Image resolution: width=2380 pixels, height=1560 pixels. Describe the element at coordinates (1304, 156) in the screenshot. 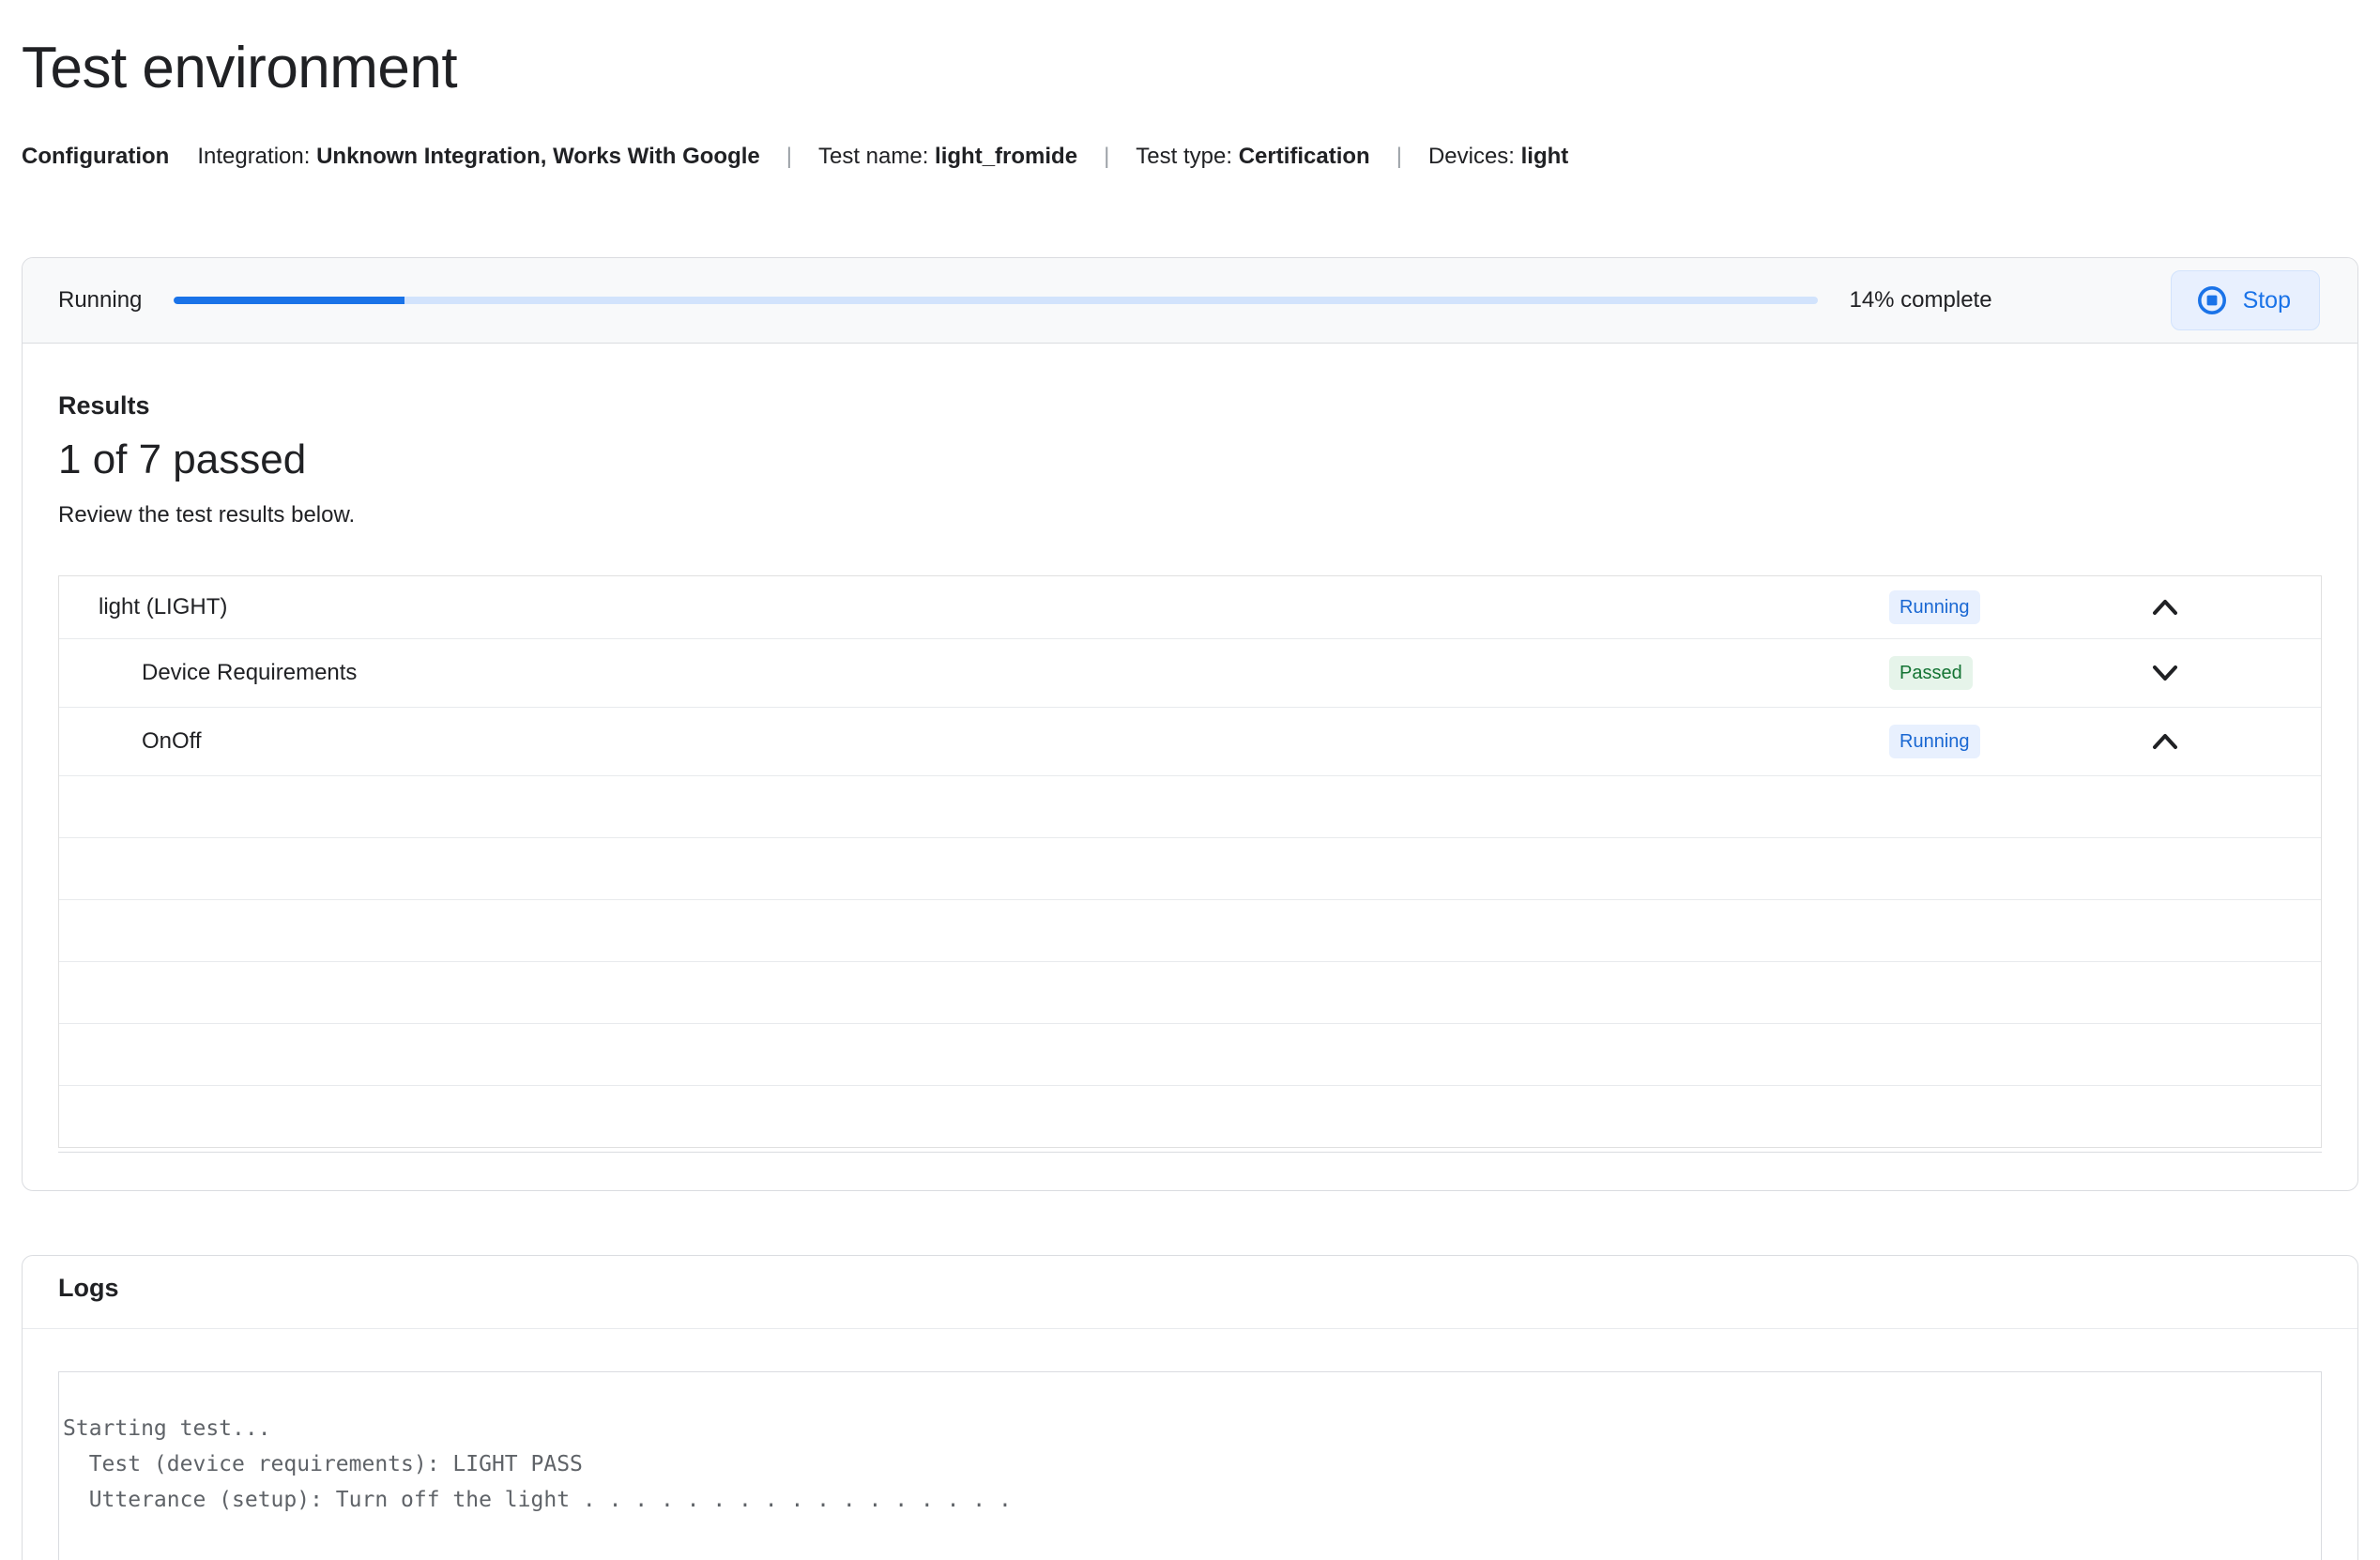

I see `config-test-type-value: Certification` at that location.